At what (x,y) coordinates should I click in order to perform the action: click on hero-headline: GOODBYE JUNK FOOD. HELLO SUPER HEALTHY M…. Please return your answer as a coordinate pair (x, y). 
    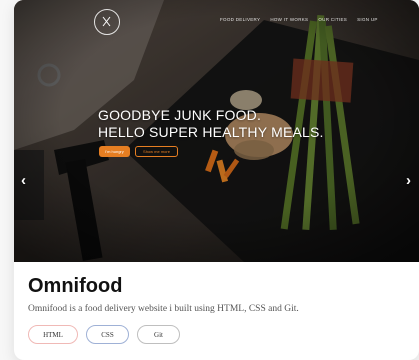
    Looking at the image, I should click on (211, 124).